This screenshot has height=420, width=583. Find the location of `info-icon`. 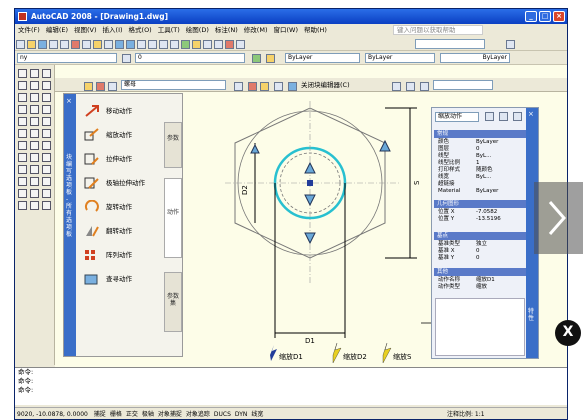

info-icon is located at coordinates (292, 86).